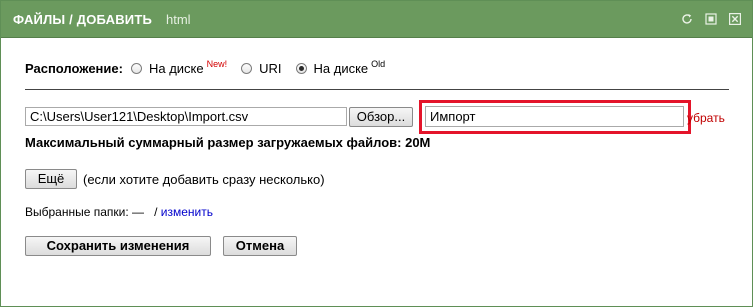 The image size is (753, 307). Describe the element at coordinates (378, 63) in the screenshot. I see `old-badge: Old` at that location.